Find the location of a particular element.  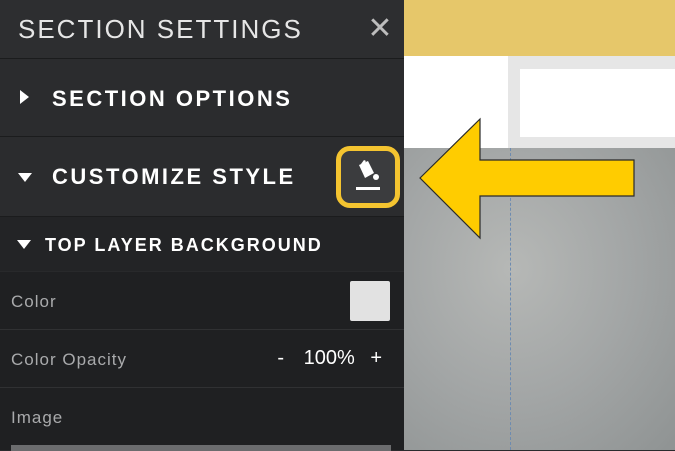

arrow-shape is located at coordinates (527, 178).